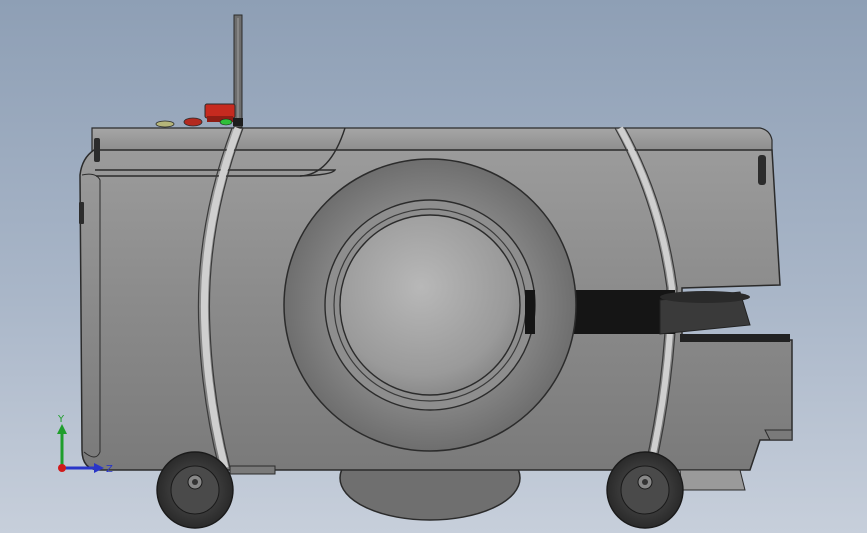 The image size is (867, 533). I want to click on coordinate-triad: Y Z, so click(85, 444).